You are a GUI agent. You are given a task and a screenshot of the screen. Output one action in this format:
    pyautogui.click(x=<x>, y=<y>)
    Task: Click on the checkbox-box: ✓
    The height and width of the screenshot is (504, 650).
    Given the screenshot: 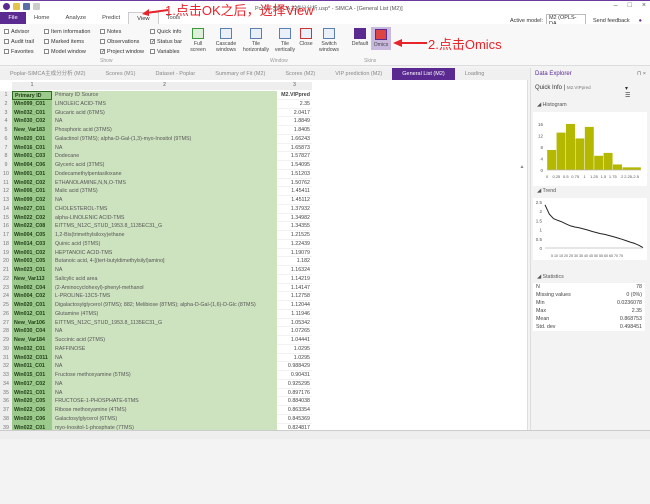 What is the action you would take?
    pyautogui.click(x=152, y=42)
    